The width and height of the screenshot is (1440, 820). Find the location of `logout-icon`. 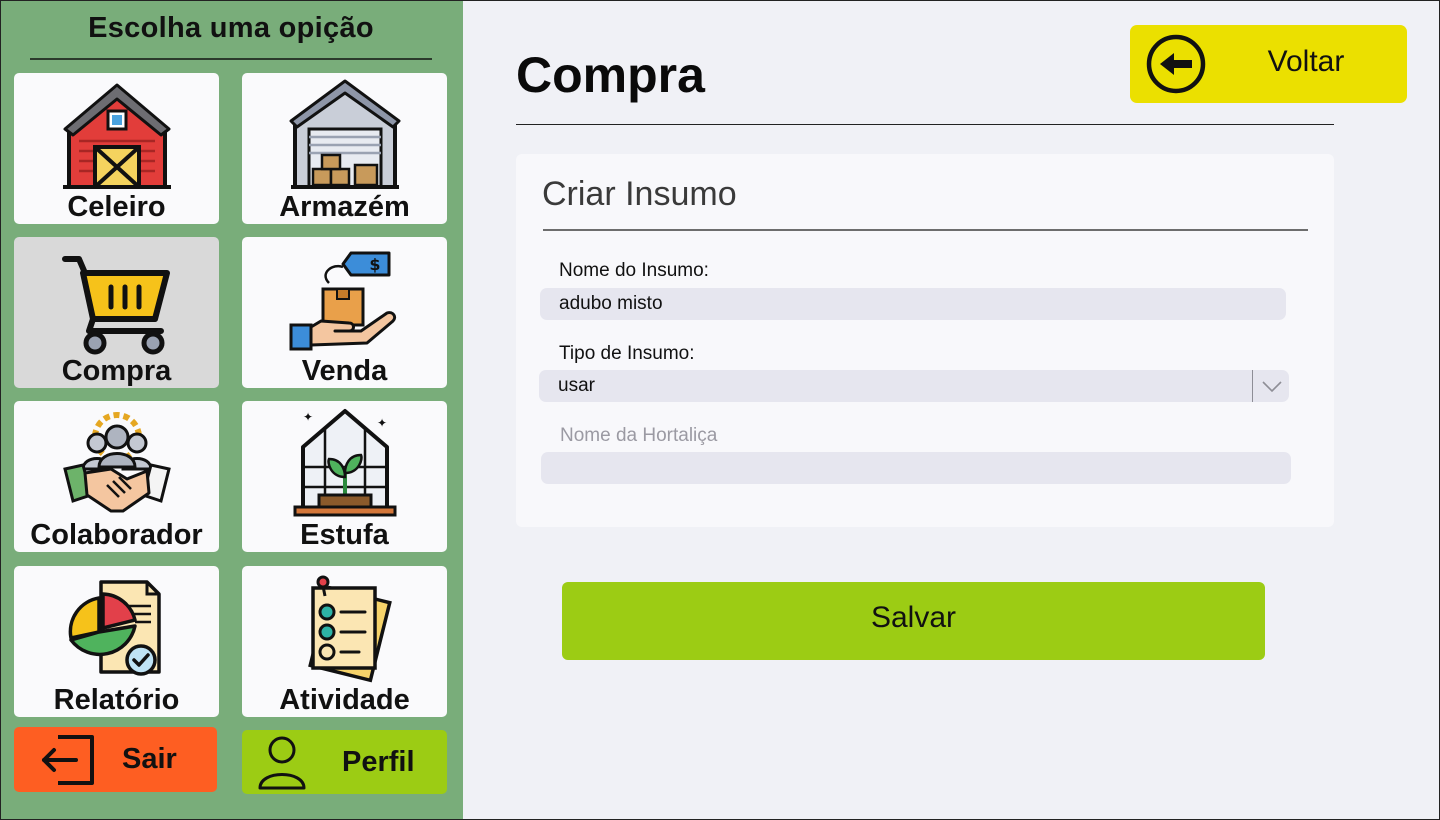

logout-icon is located at coordinates (68, 760).